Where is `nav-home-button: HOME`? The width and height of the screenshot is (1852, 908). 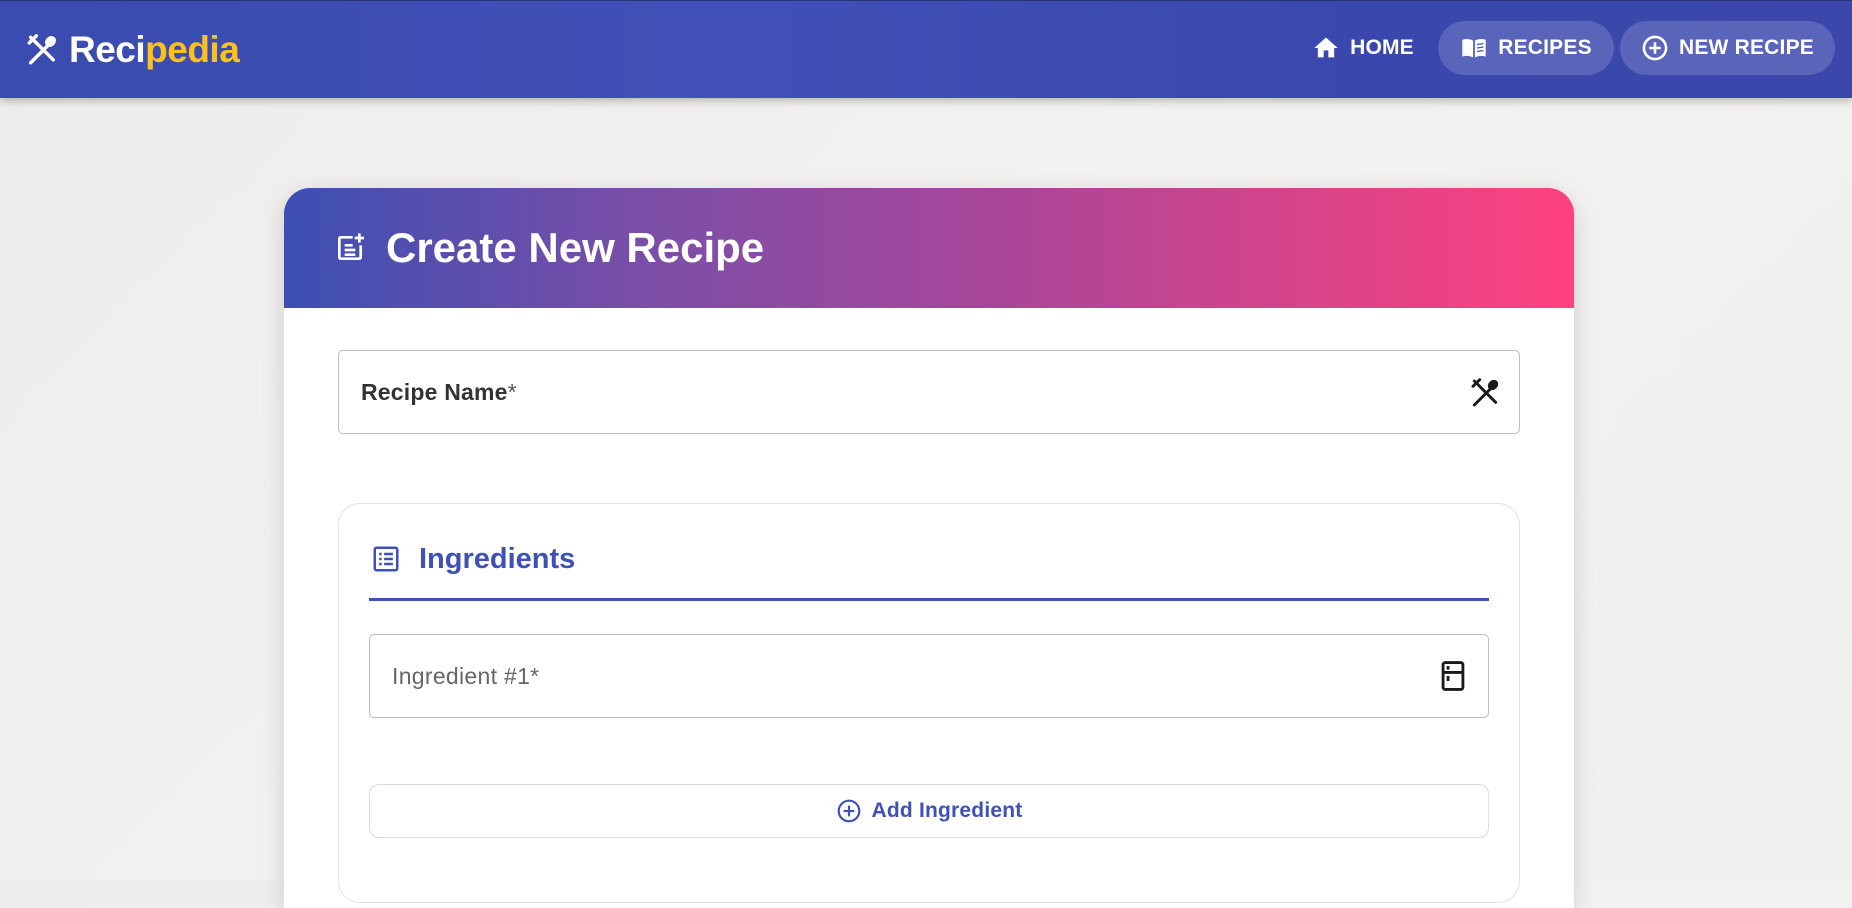
nav-home-button: HOME is located at coordinates (1363, 48).